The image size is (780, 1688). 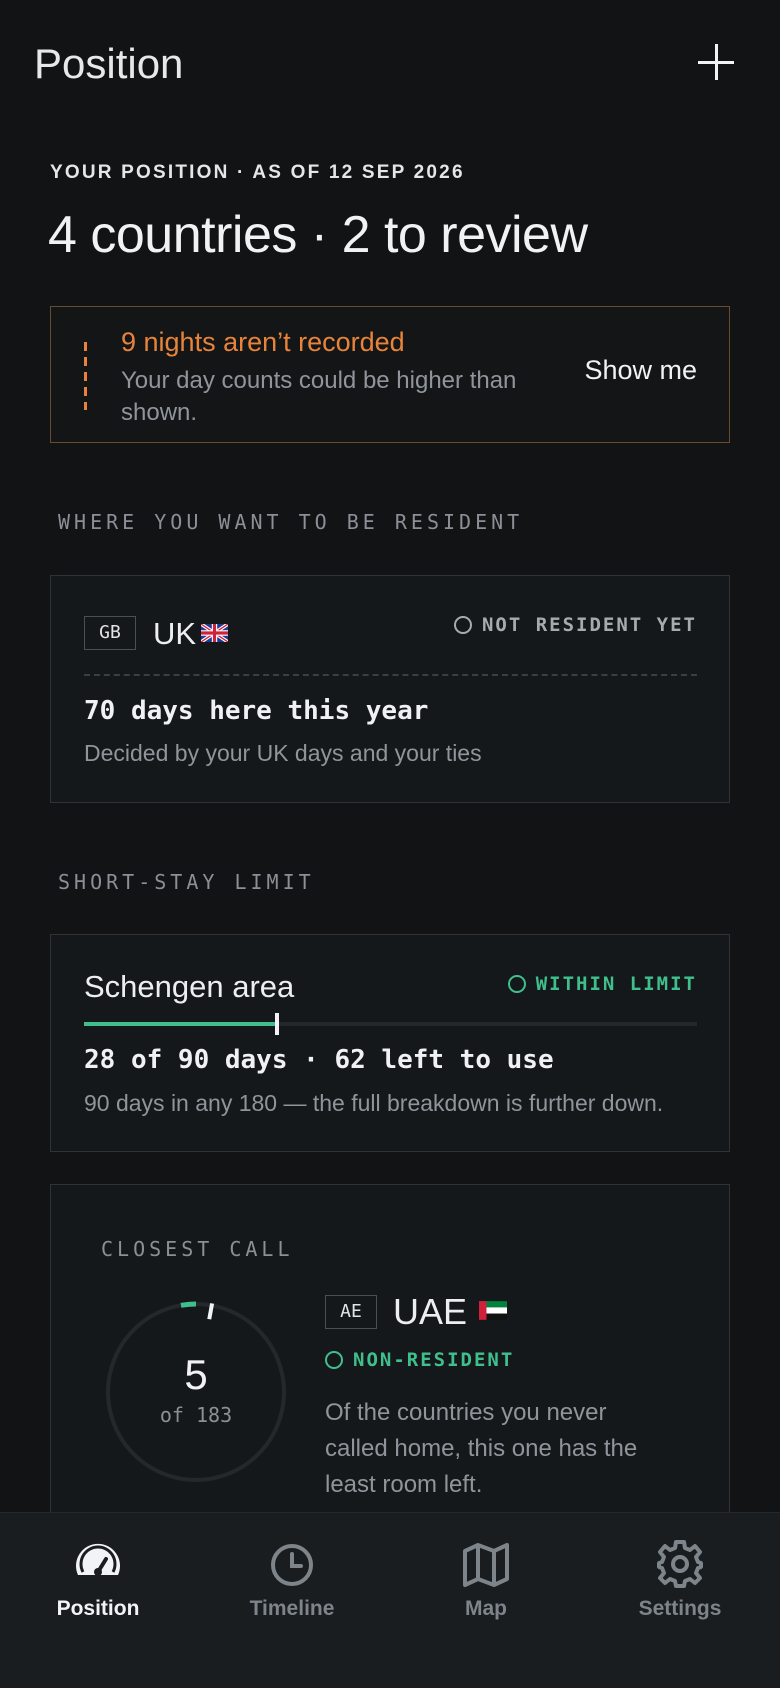 I want to click on days-progress-bar, so click(x=390, y=1024).